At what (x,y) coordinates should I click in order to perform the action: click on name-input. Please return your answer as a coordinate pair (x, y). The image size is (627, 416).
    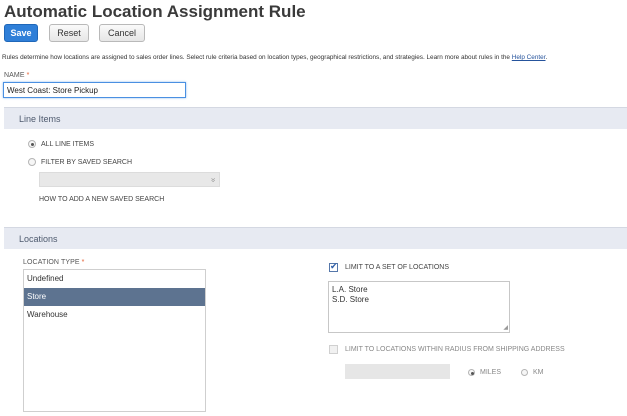
    Looking at the image, I should click on (94, 90).